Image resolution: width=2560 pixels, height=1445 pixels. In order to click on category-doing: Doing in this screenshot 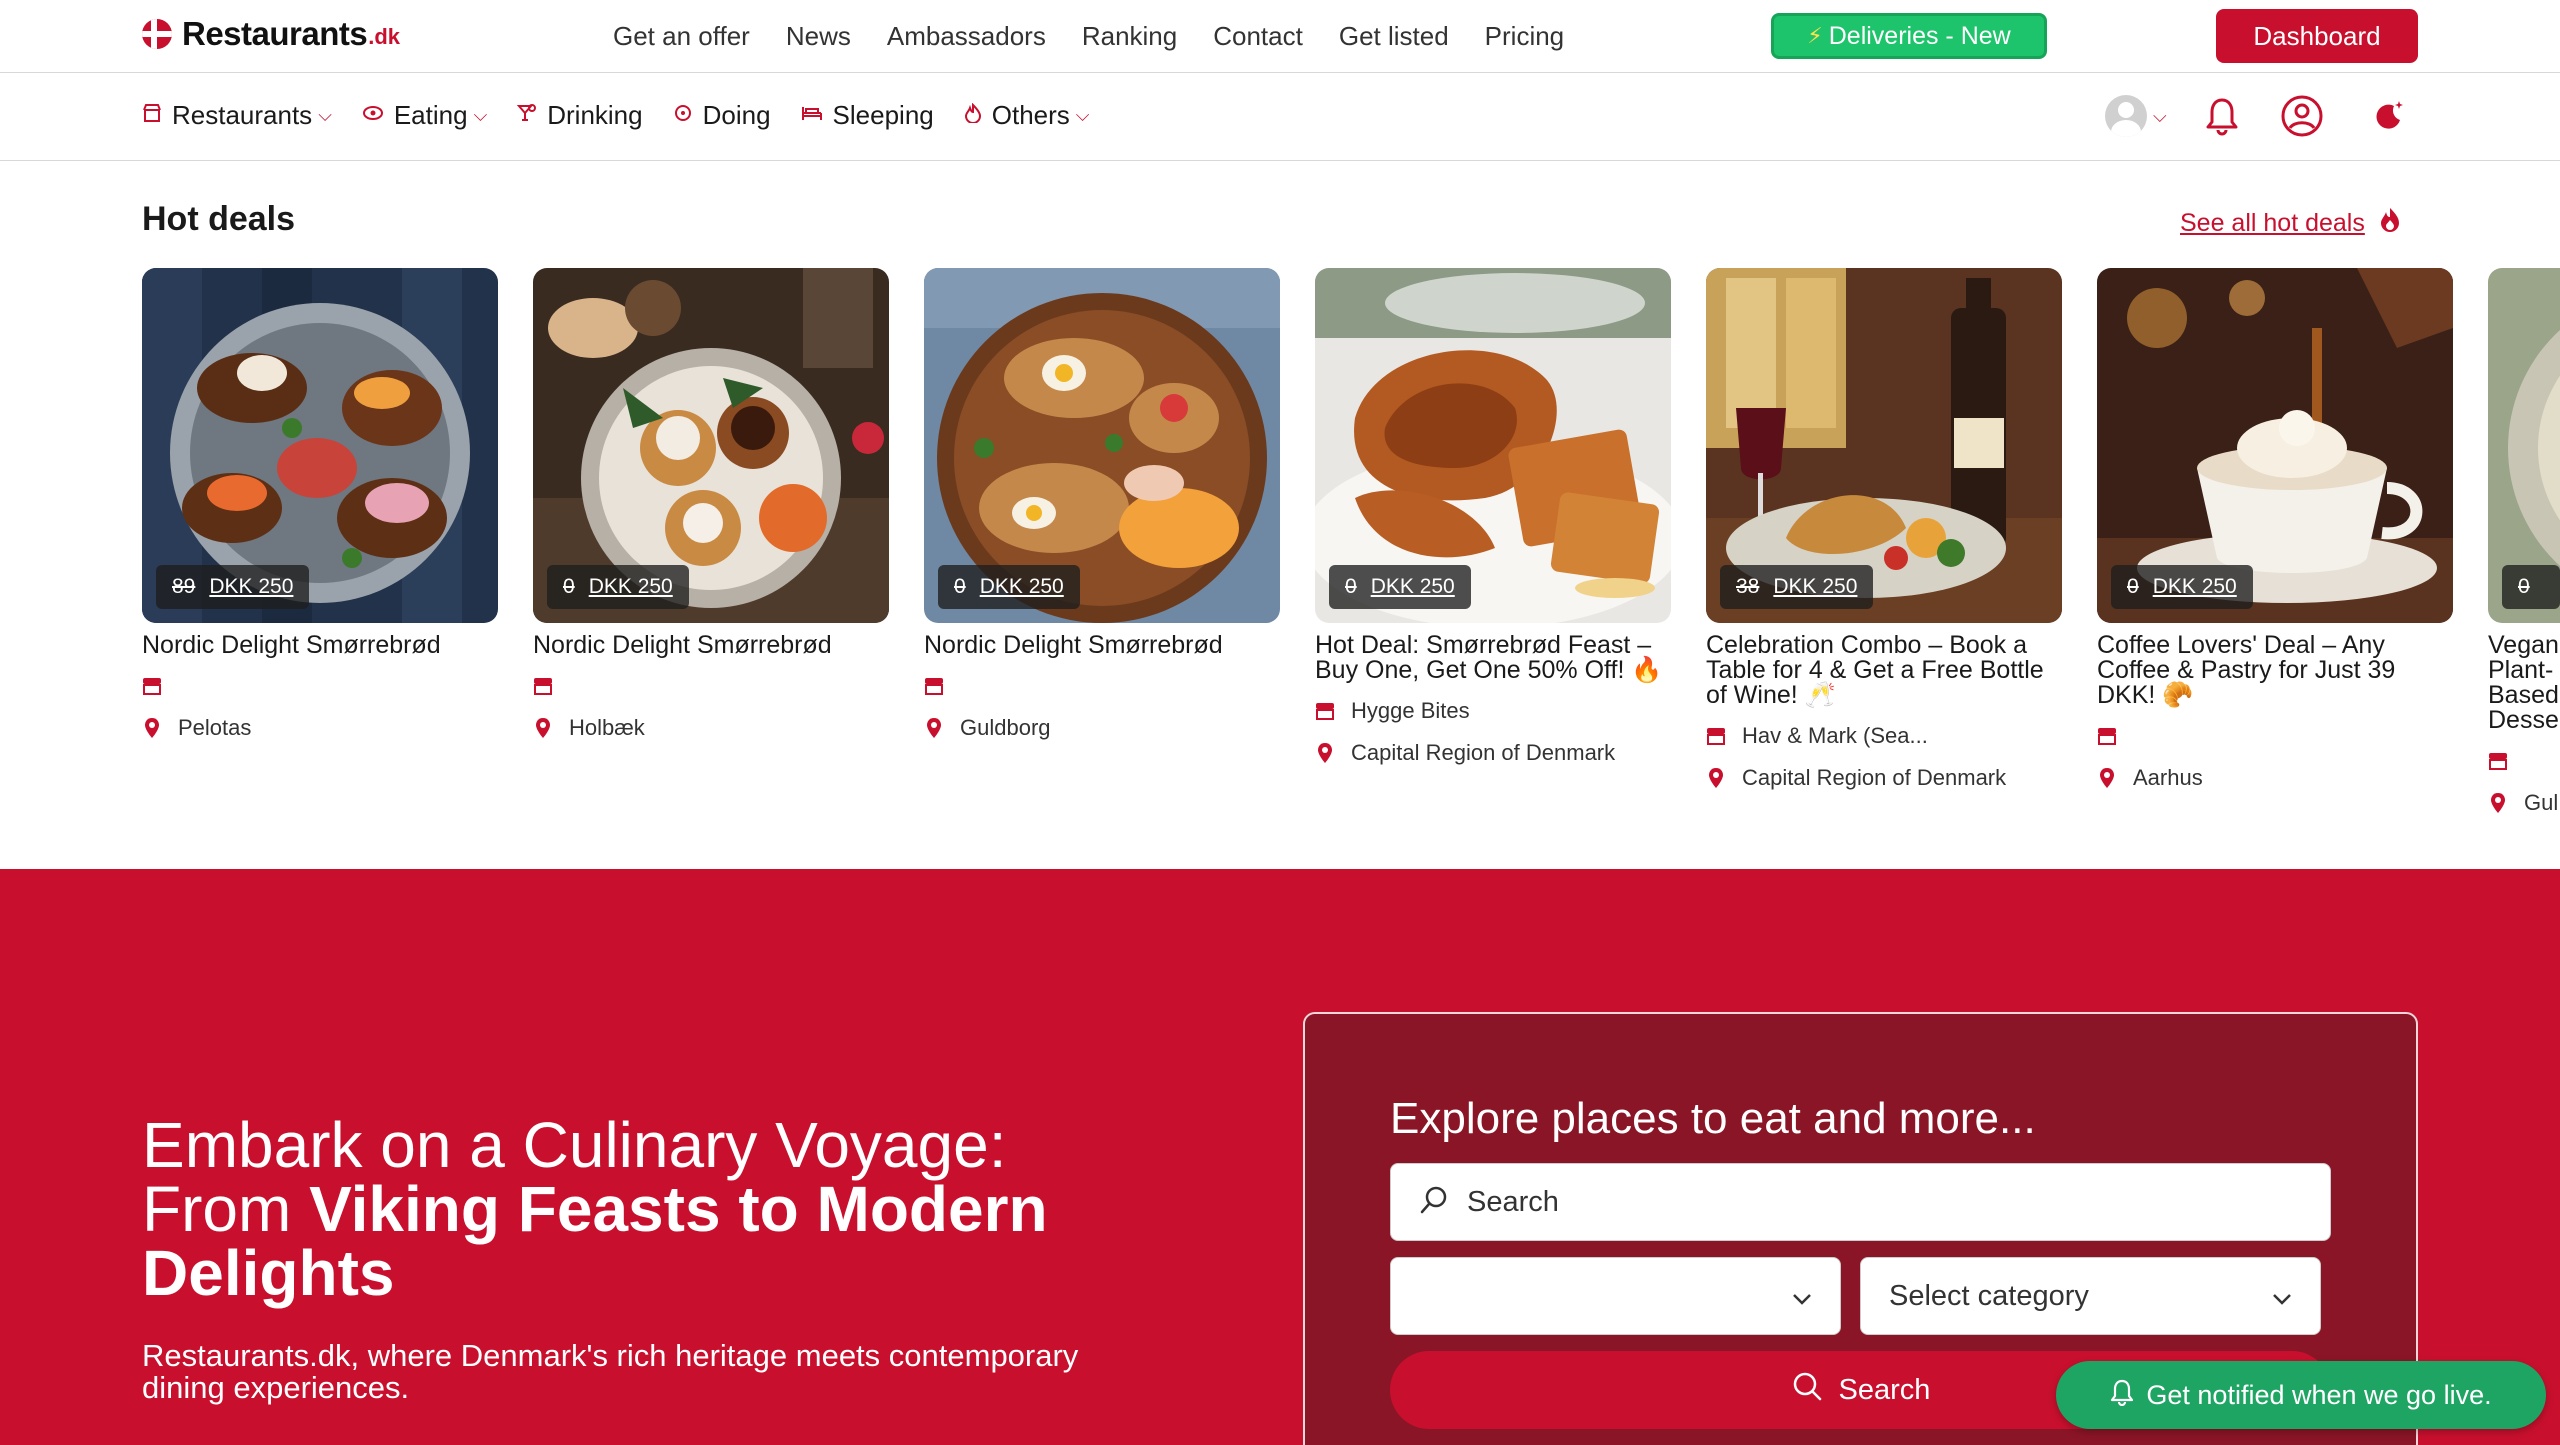, I will do `click(722, 115)`.